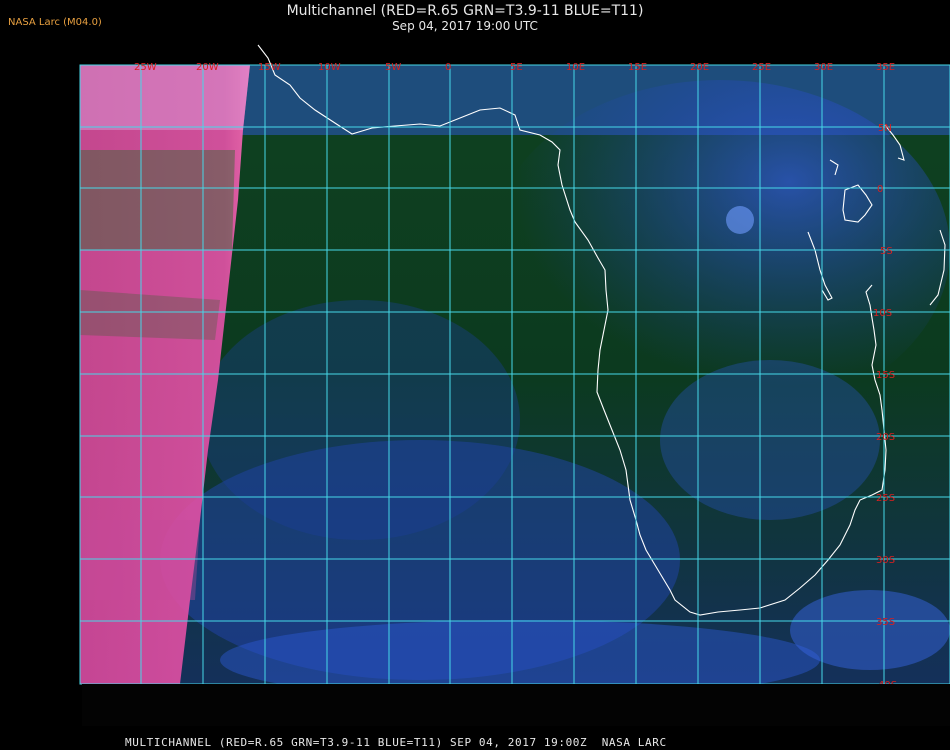 This screenshot has width=950, height=750. What do you see at coordinates (761, 67) in the screenshot?
I see `lon-label-25e: 25E` at bounding box center [761, 67].